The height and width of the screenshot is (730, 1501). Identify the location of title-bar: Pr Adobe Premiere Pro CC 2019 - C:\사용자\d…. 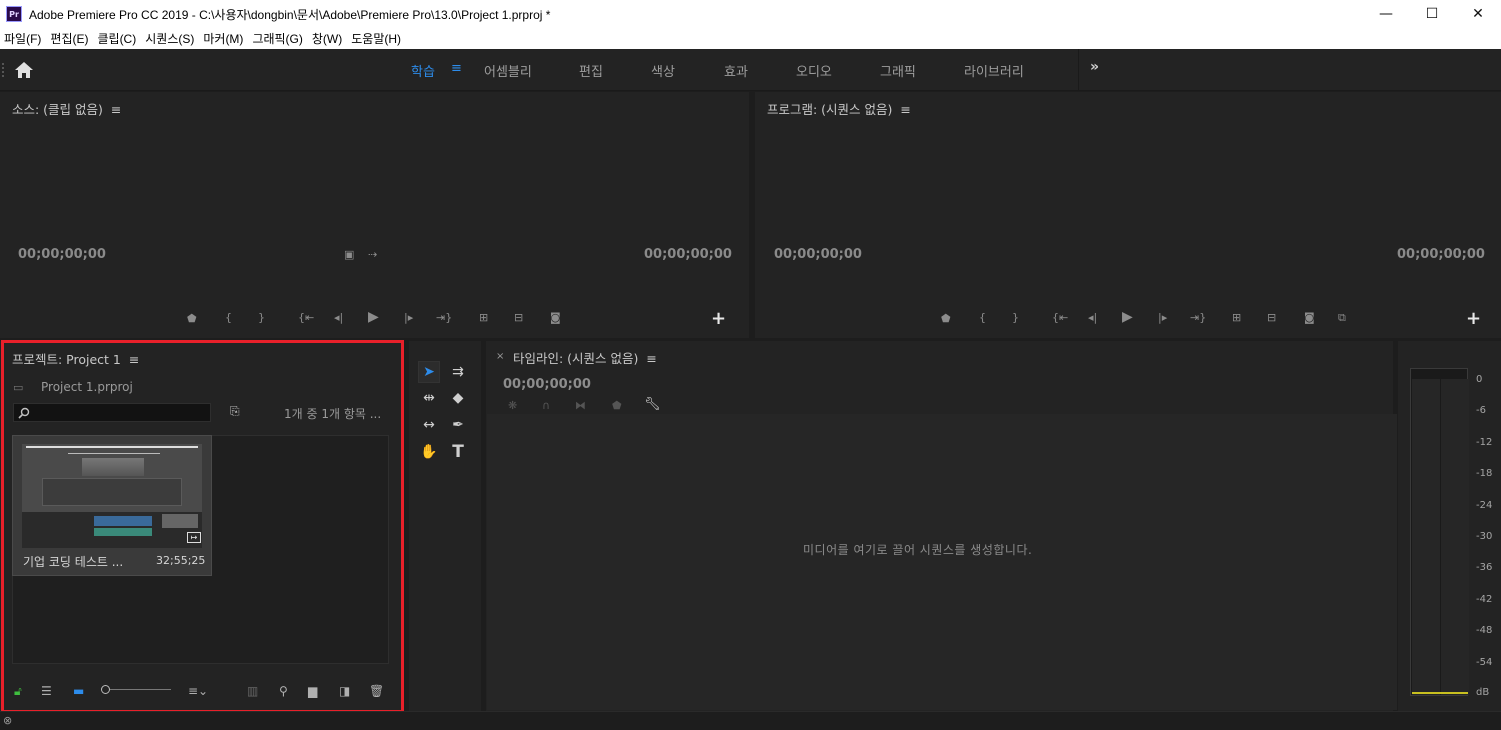
(750, 14).